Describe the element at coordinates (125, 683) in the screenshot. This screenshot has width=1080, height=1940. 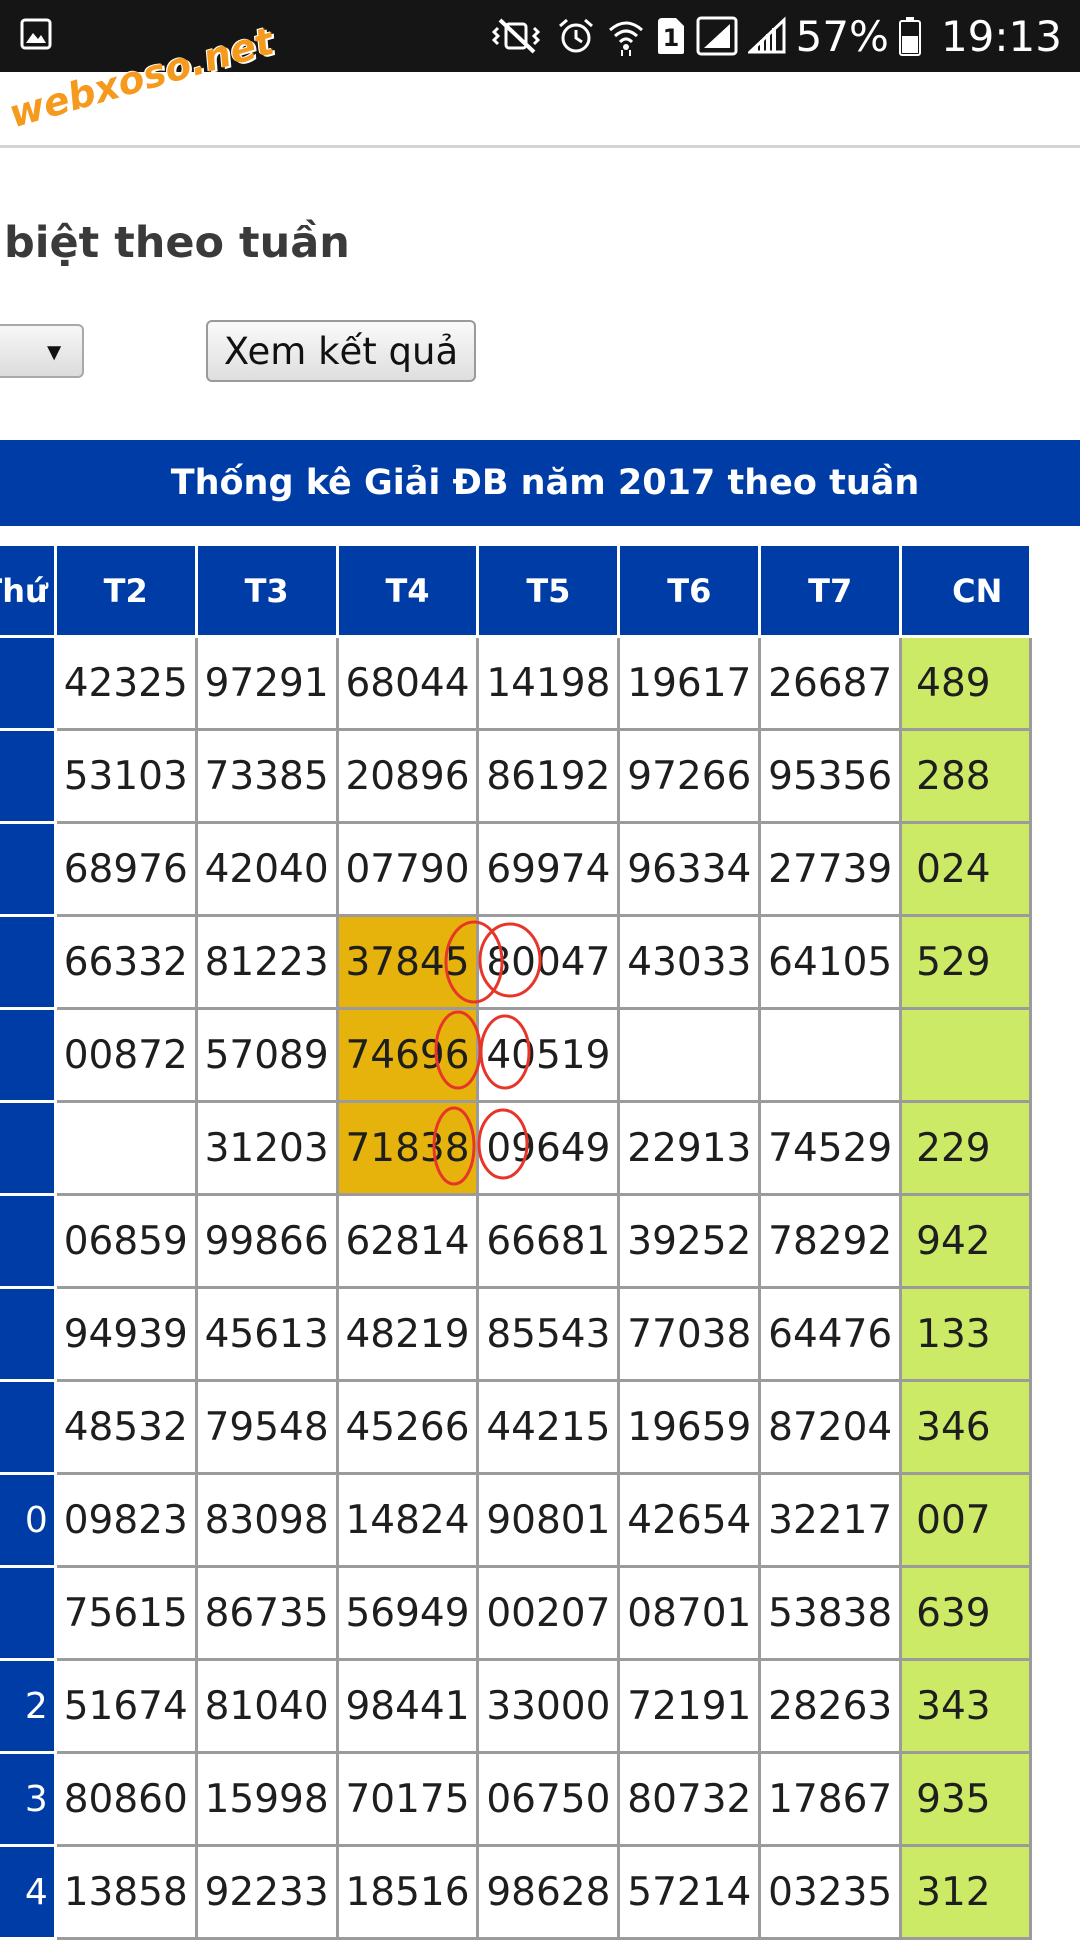
I see `result-cell: 42325` at that location.